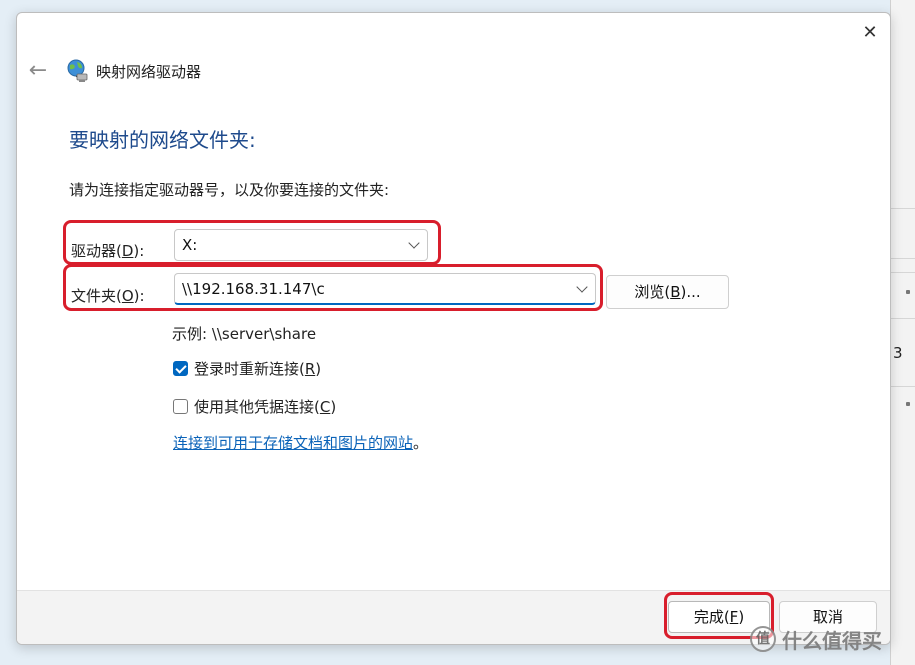 Image resolution: width=915 pixels, height=665 pixels. Describe the element at coordinates (190, 245) in the screenshot. I see `drive-letter-value: X:` at that location.